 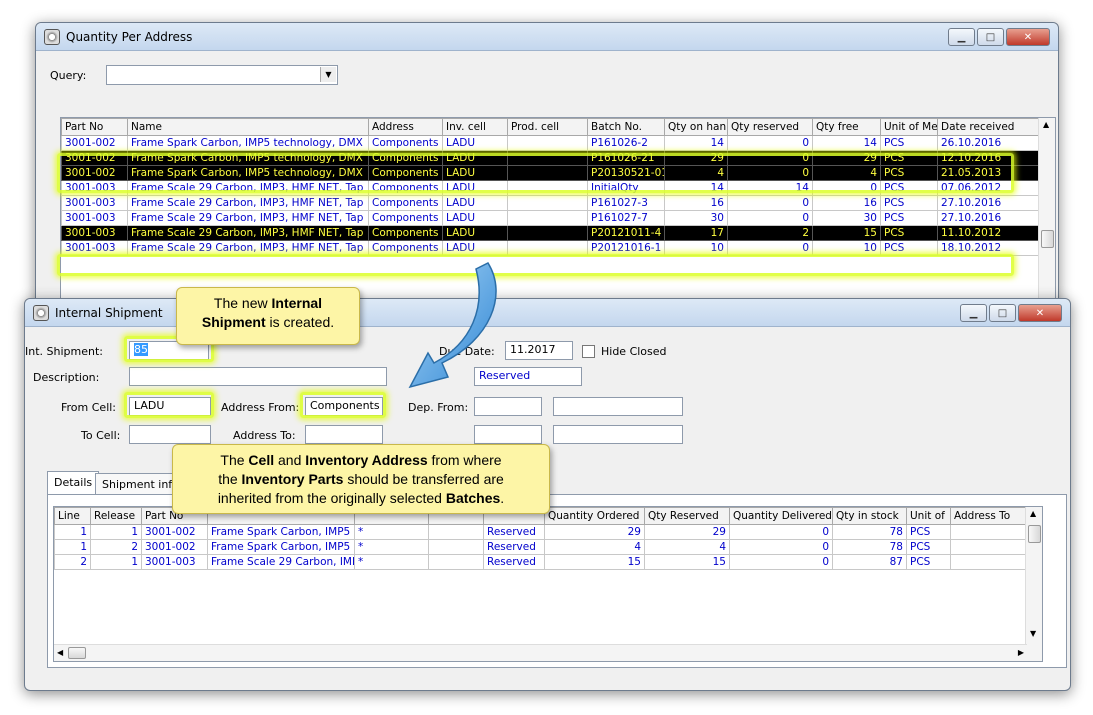 I want to click on table-cell: InitialQty, so click(x=626, y=188).